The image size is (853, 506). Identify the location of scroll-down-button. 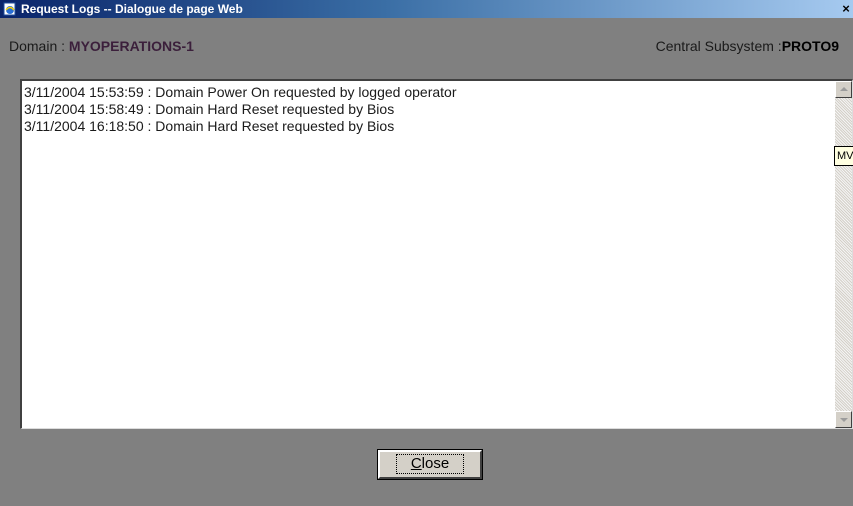
(843, 419).